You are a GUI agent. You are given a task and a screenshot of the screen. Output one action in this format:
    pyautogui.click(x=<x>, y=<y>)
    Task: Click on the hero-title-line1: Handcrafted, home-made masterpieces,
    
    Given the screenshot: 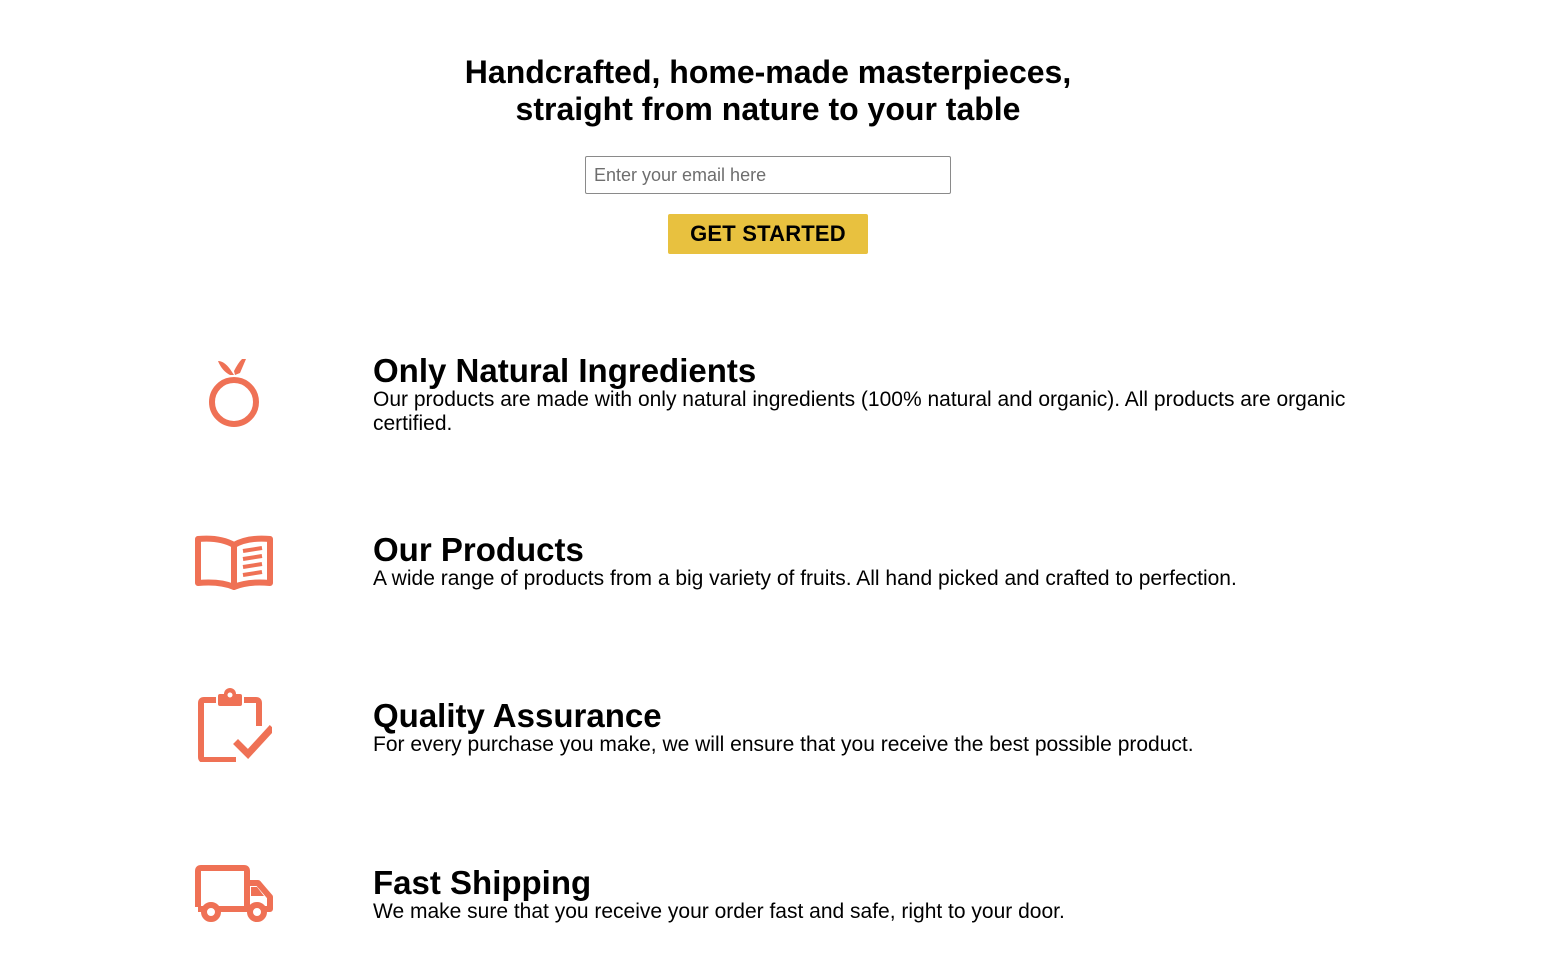 What is the action you would take?
    pyautogui.click(x=768, y=72)
    